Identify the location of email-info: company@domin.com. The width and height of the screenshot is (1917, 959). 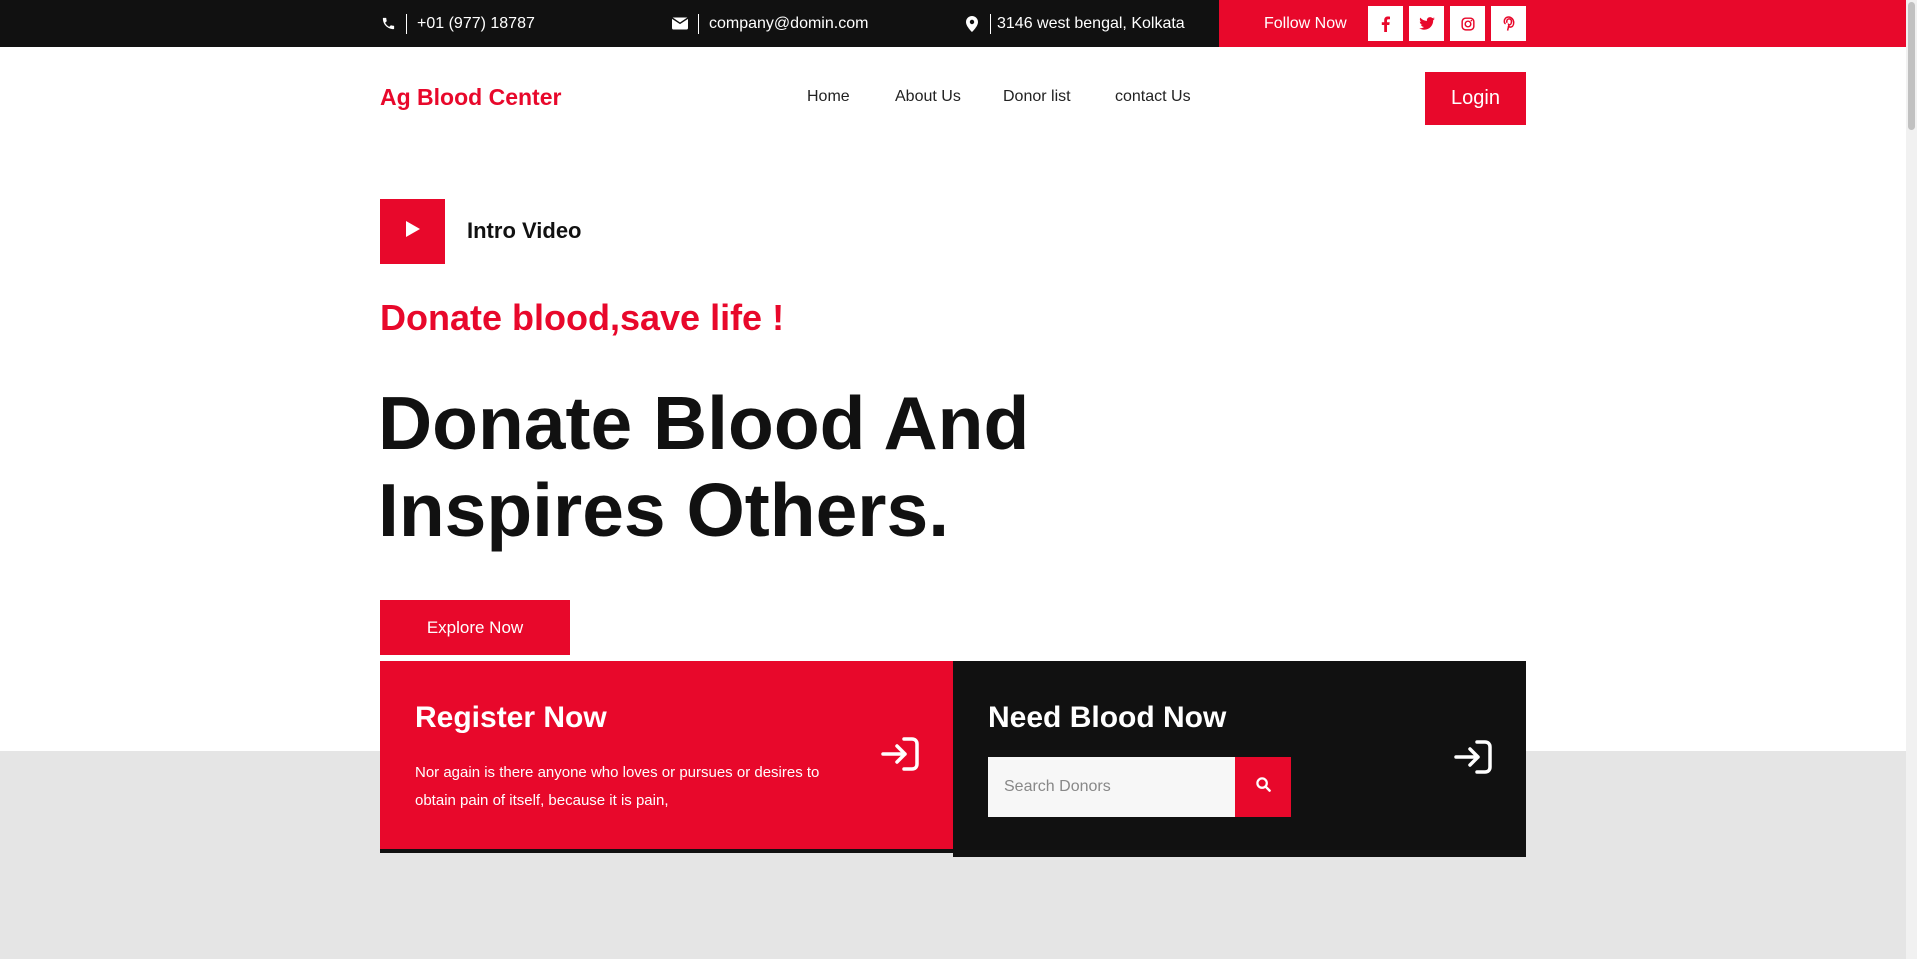
(770, 23).